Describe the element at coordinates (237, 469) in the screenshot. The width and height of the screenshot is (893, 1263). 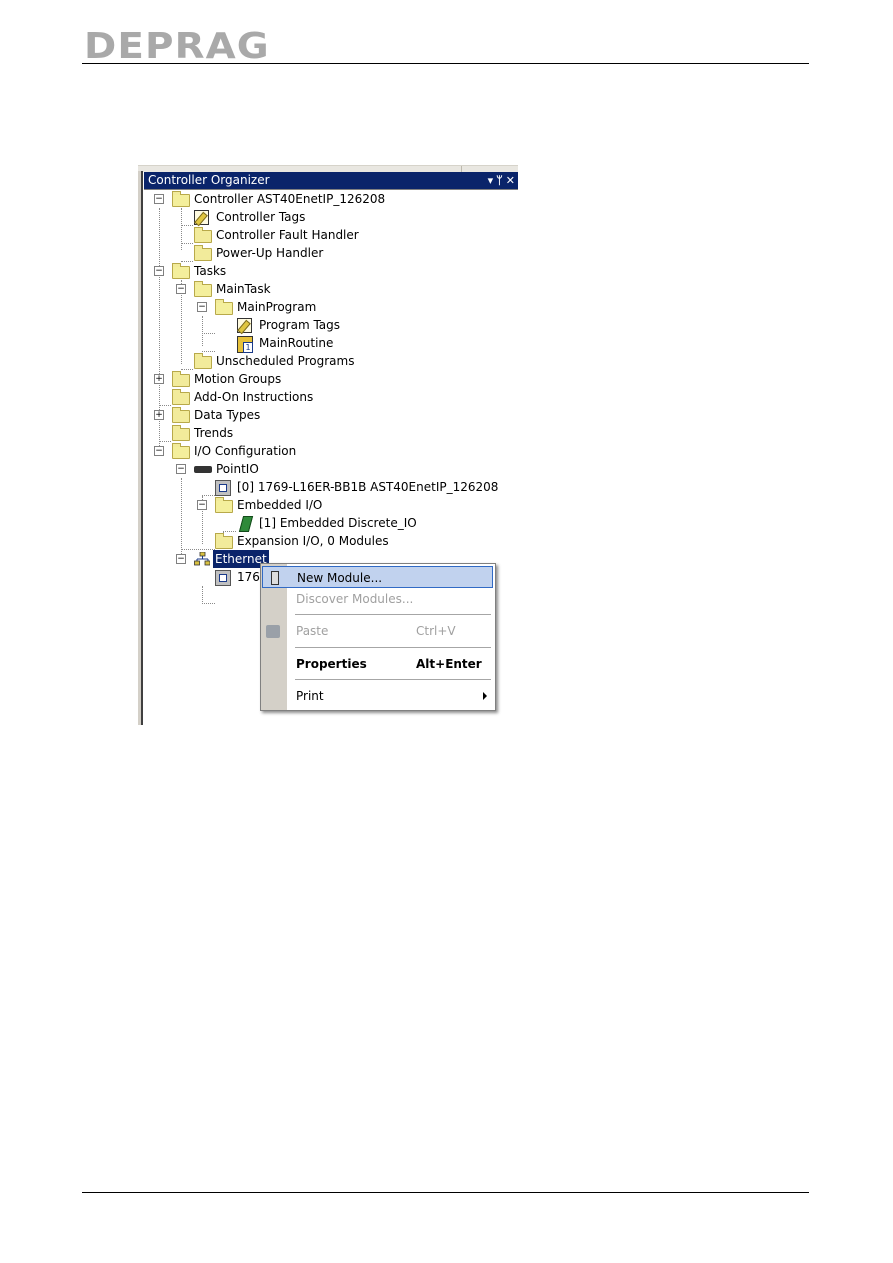
I see `tree-node-label: PointIO` at that location.